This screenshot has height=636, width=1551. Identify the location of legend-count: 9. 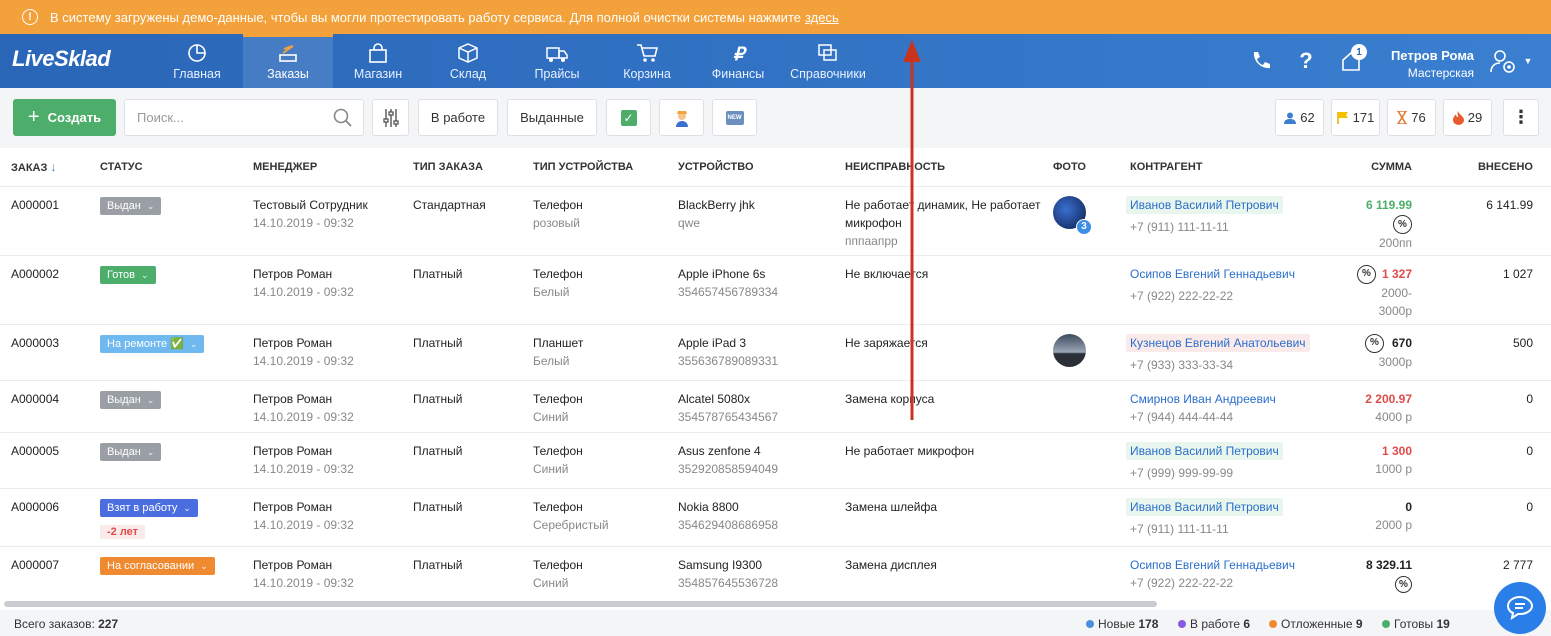
(1359, 624).